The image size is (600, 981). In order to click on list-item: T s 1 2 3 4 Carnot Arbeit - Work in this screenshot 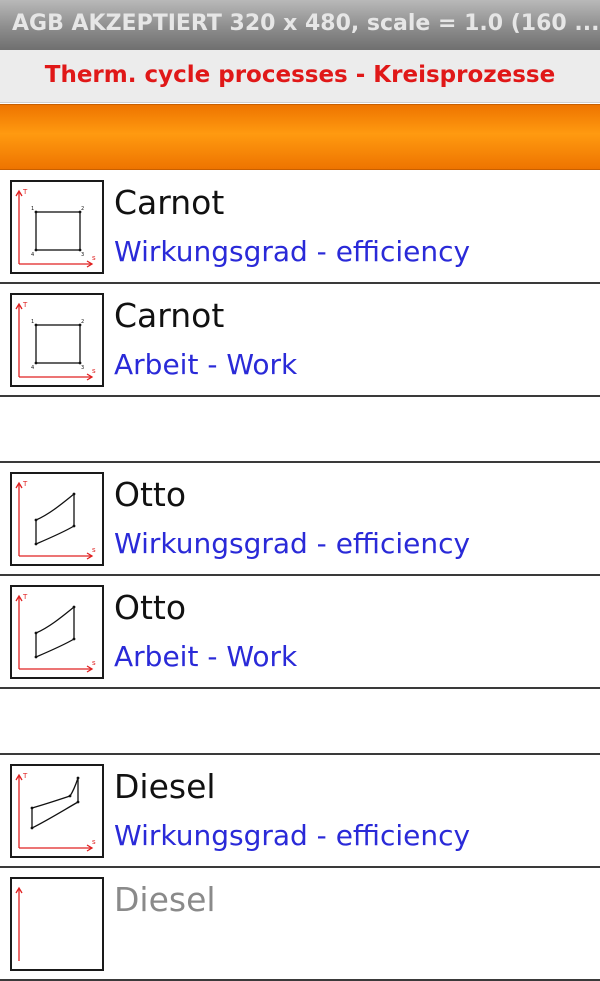, I will do `click(300, 340)`.